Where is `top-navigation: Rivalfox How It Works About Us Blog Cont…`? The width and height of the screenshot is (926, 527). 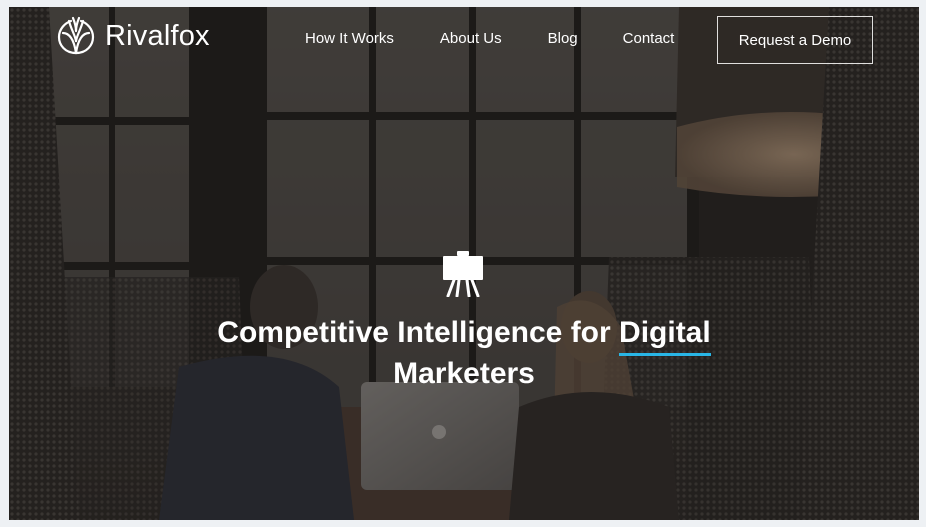
top-navigation: Rivalfox How It Works About Us Blog Cont… is located at coordinates (464, 42).